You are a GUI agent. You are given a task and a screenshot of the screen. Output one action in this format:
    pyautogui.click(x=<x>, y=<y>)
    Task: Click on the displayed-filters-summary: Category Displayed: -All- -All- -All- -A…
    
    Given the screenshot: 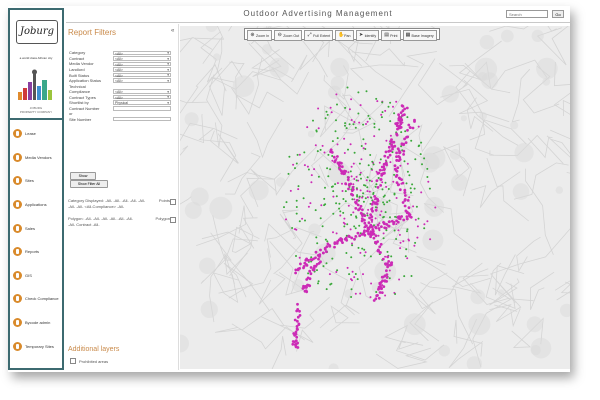 What is the action you would take?
    pyautogui.click(x=122, y=213)
    